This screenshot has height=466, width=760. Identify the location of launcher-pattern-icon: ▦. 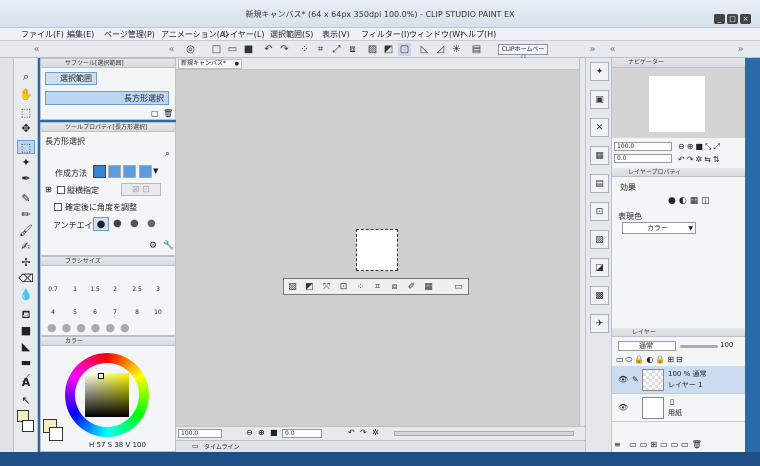
(428, 287).